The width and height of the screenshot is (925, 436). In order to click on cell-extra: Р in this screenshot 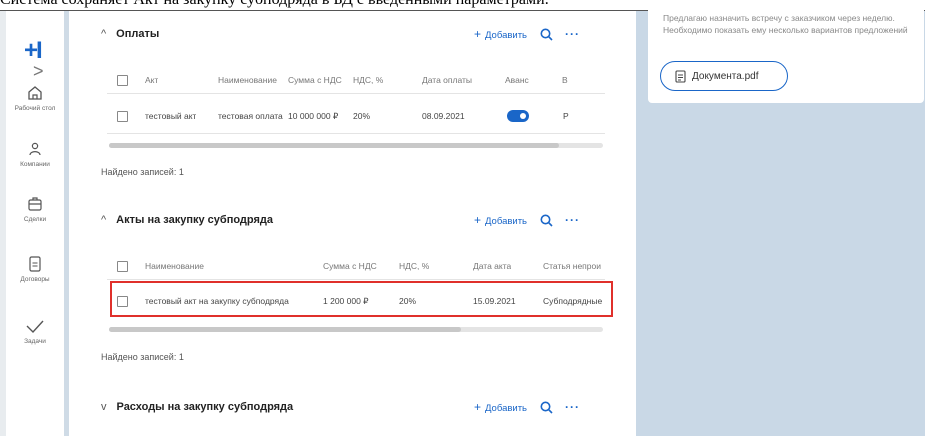, I will do `click(566, 116)`.